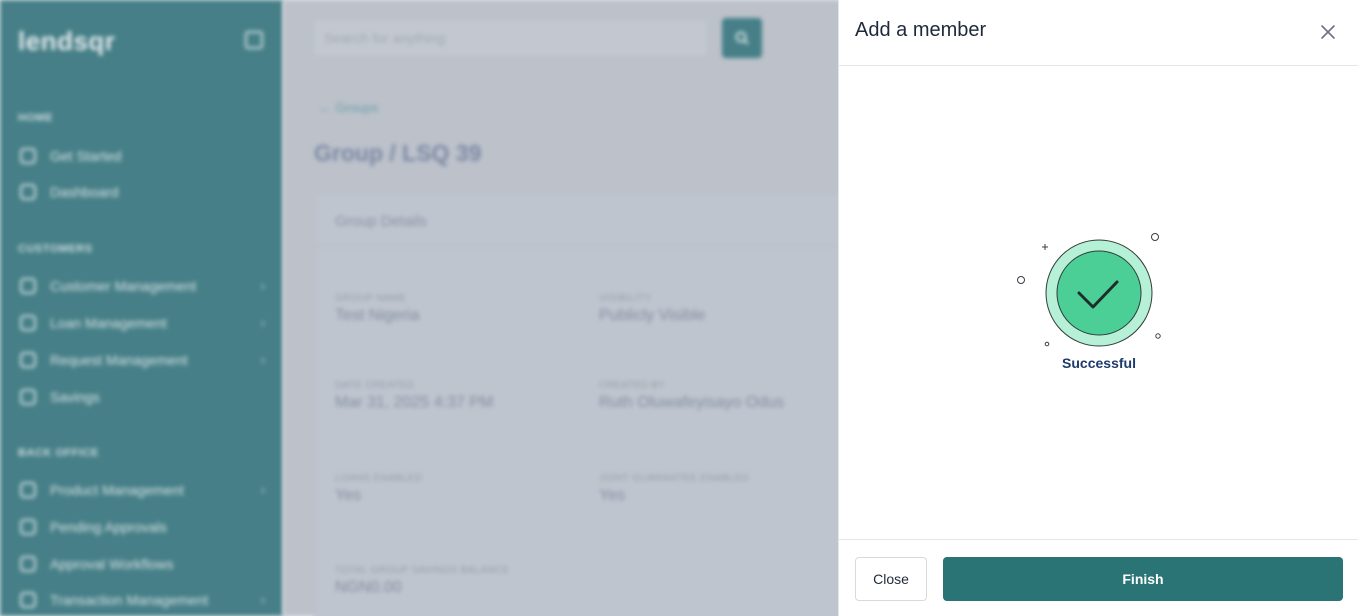 This screenshot has width=1358, height=616. I want to click on close-button, so click(1328, 32).